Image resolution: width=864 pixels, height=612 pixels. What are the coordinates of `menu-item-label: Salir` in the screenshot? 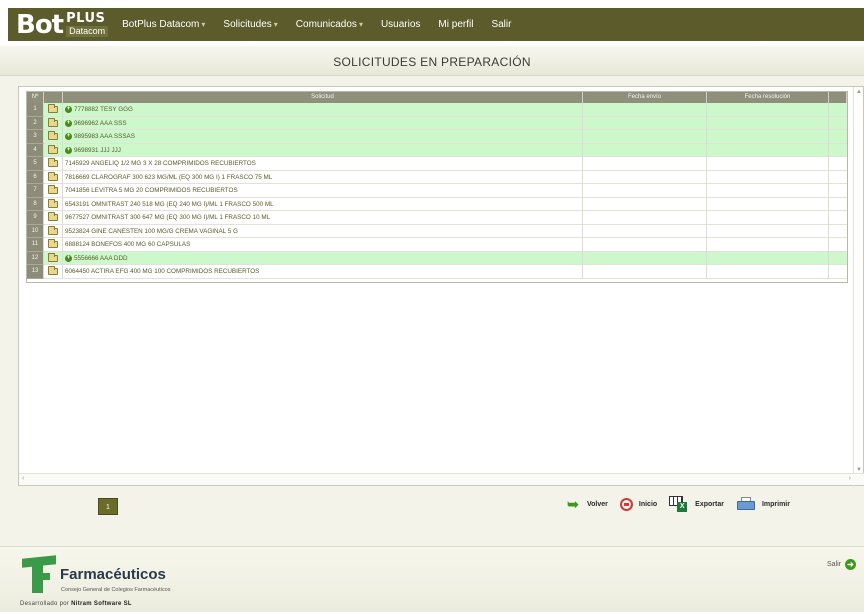 It's located at (501, 24).